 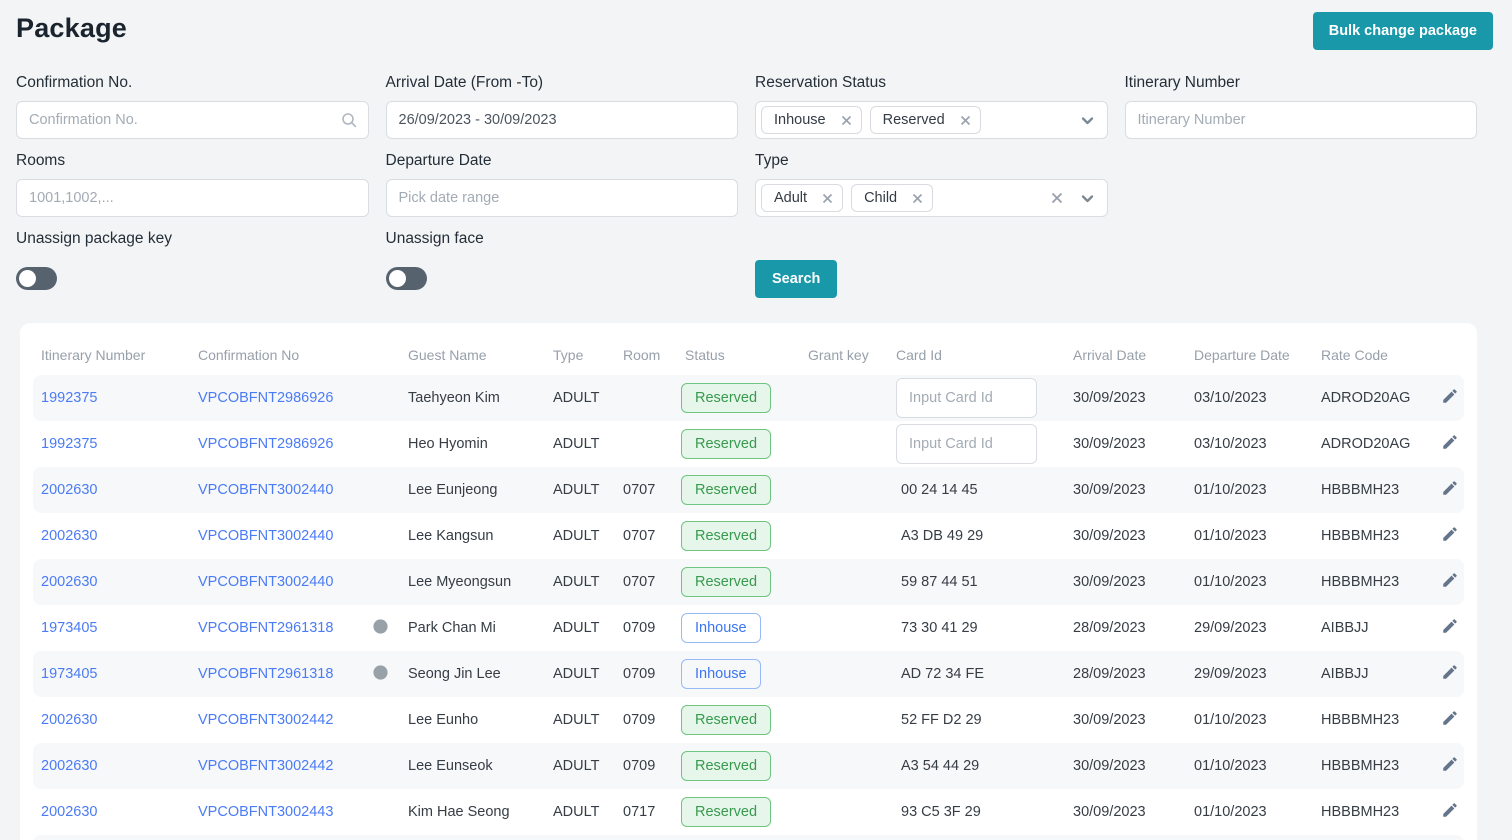 What do you see at coordinates (976, 720) in the screenshot?
I see `card-id-cell: 52 FF D2 29` at bounding box center [976, 720].